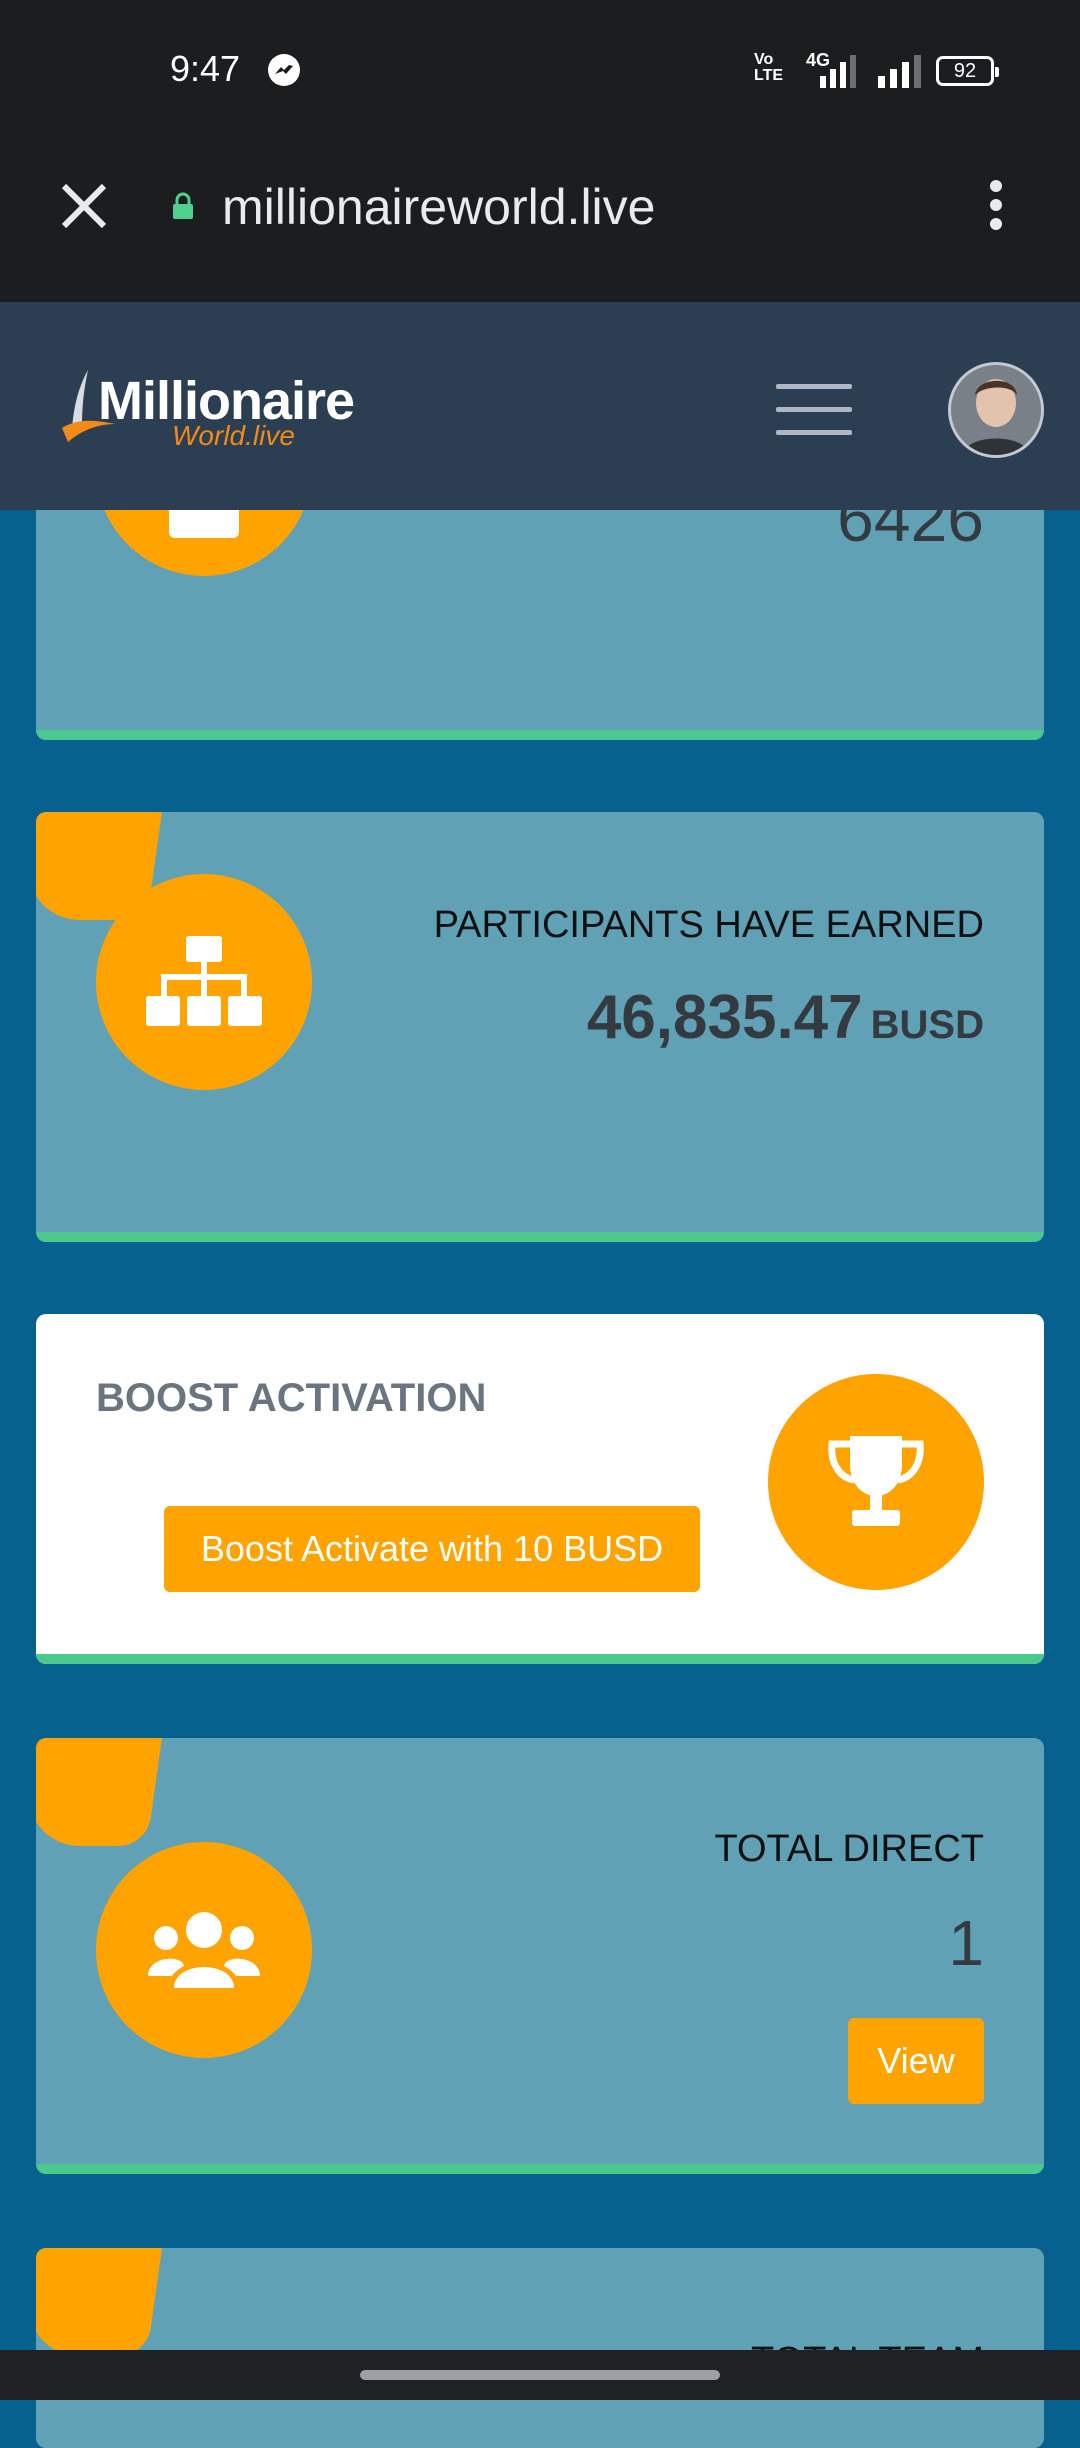  Describe the element at coordinates (769, 67) in the screenshot. I see `volte-label: Vo LTE` at that location.